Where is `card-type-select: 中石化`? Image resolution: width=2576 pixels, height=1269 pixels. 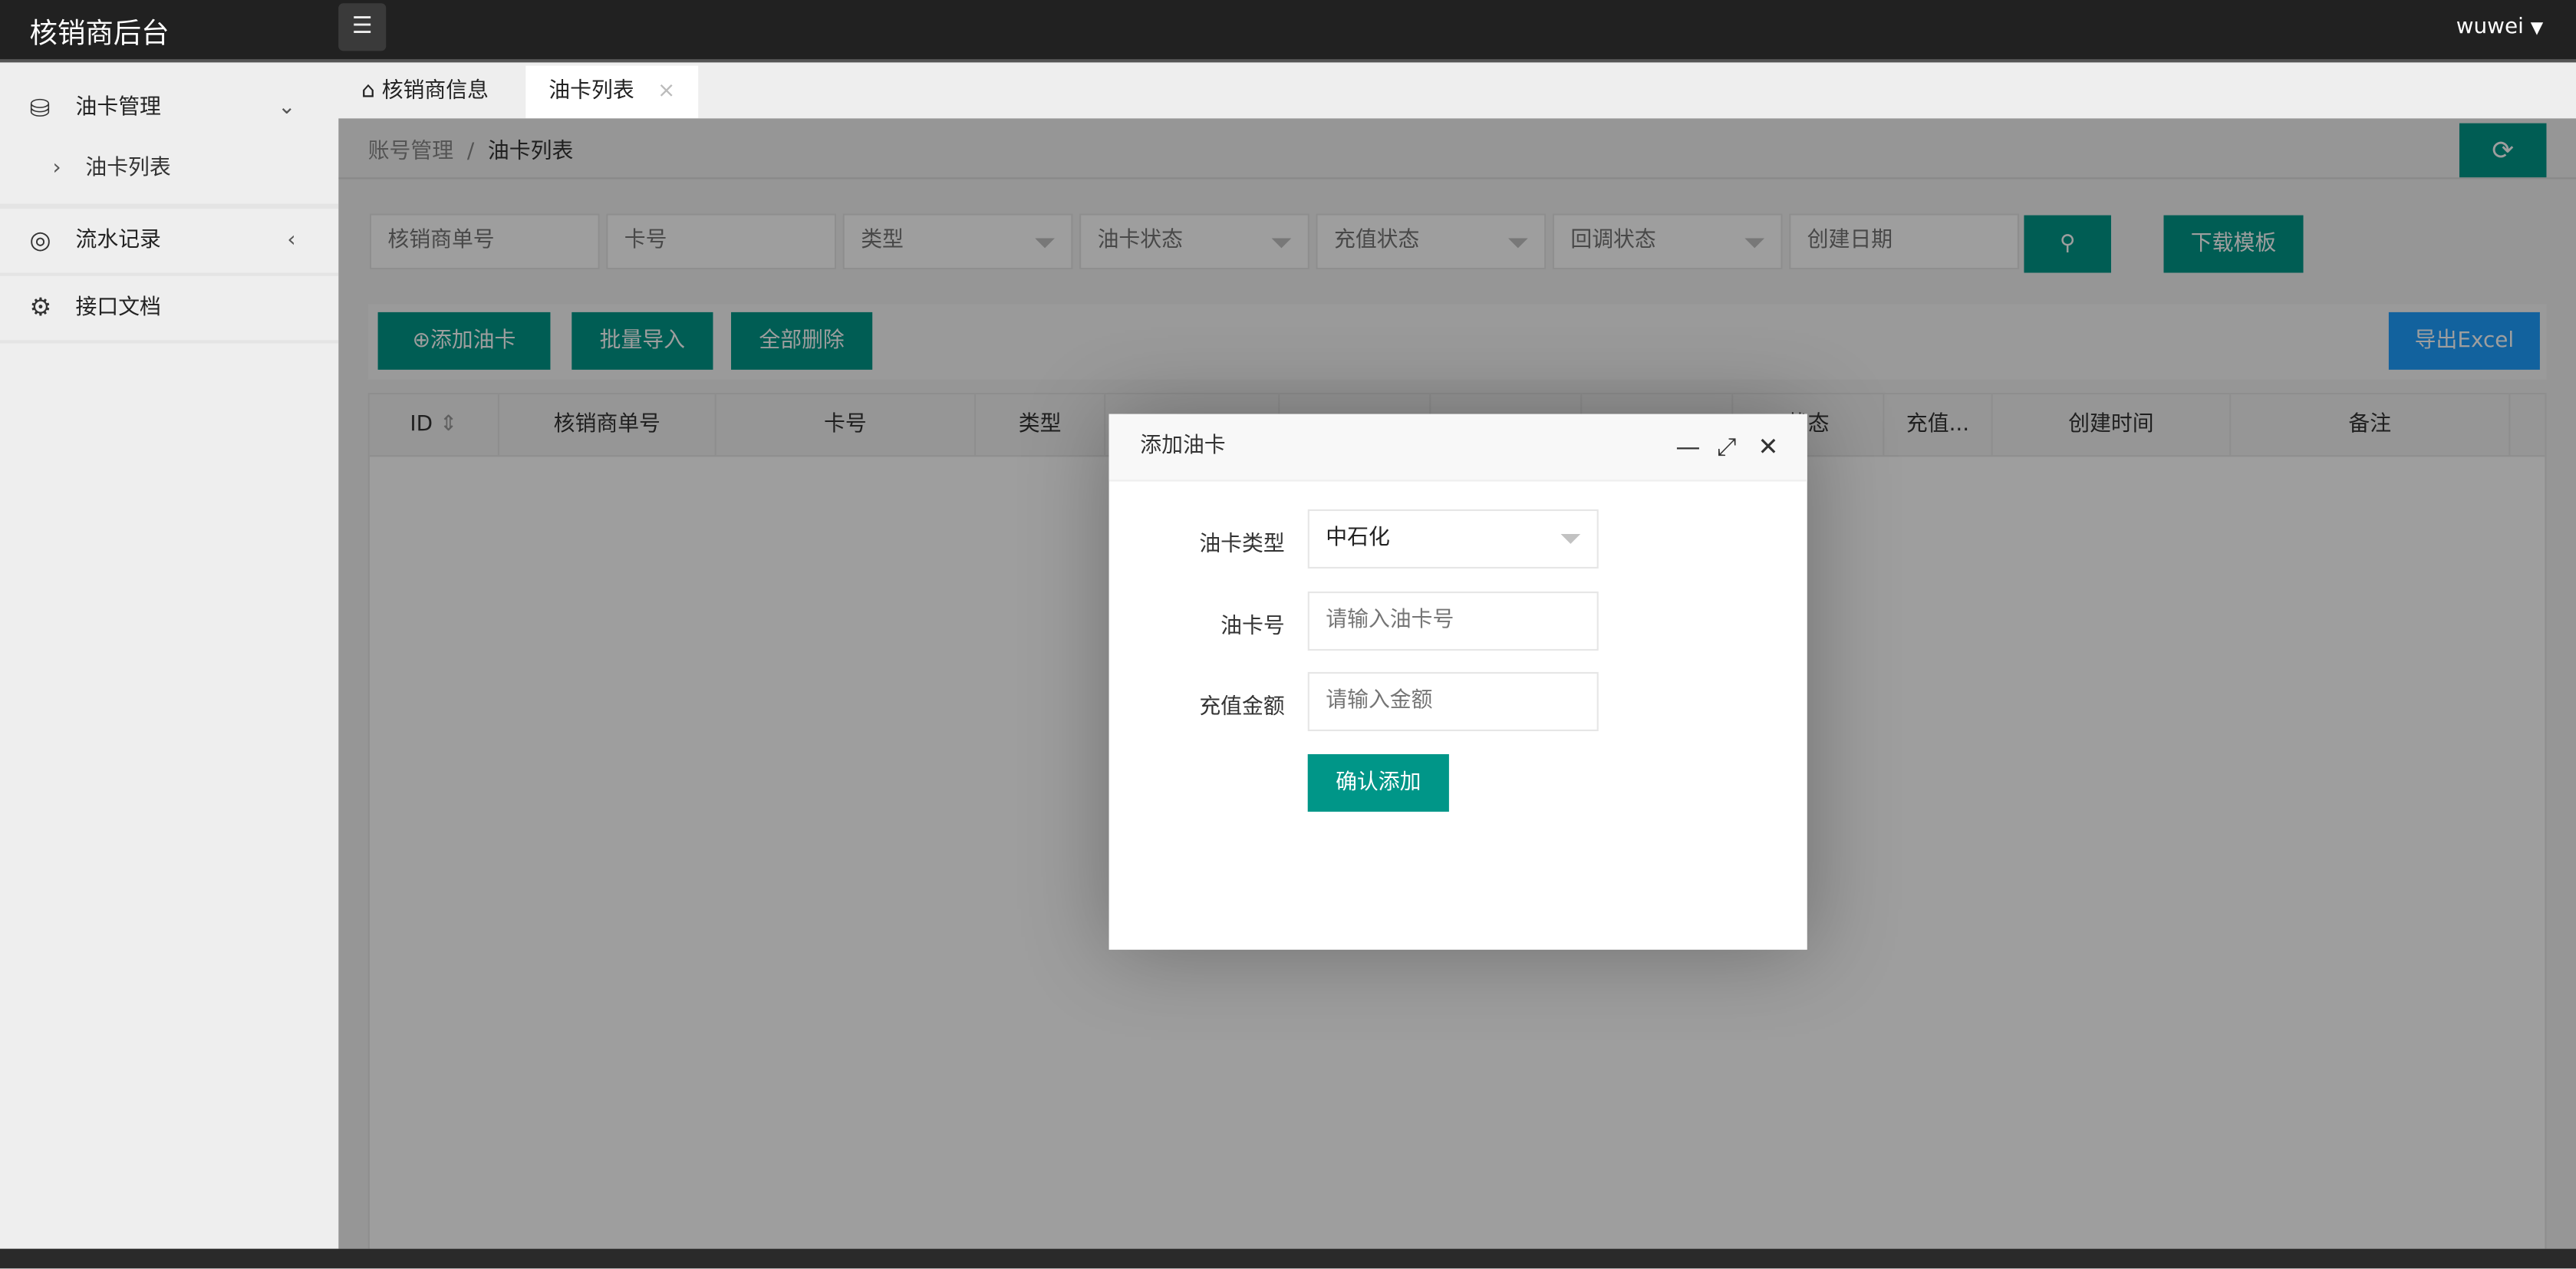 card-type-select: 中石化 is located at coordinates (1453, 539).